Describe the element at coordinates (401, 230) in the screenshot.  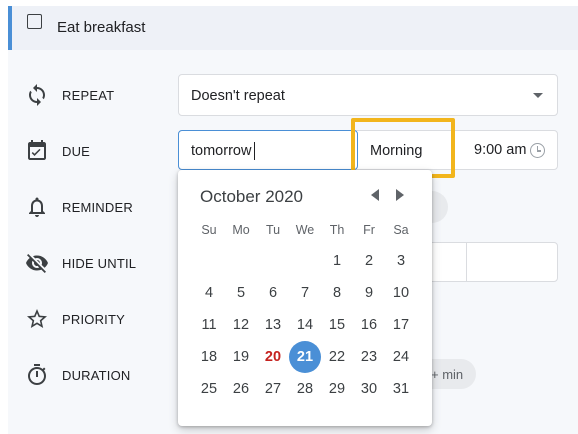
I see `weekday-header: Sa` at that location.